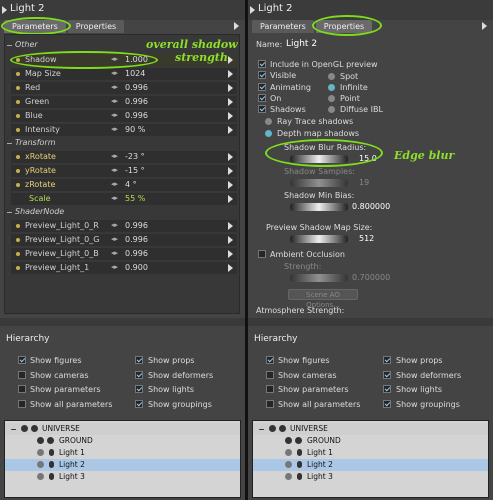 The width and height of the screenshot is (493, 500). I want to click on param-value: -23 °, so click(135, 156).